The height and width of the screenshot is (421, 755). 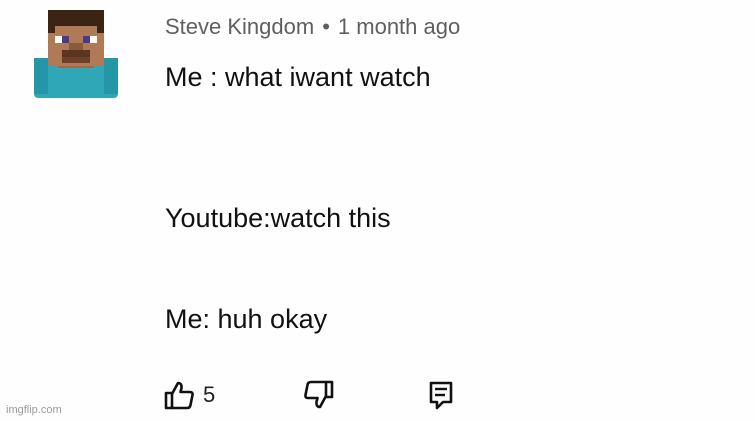 What do you see at coordinates (278, 218) in the screenshot?
I see `comment-text-line: Youtube:watch this` at bounding box center [278, 218].